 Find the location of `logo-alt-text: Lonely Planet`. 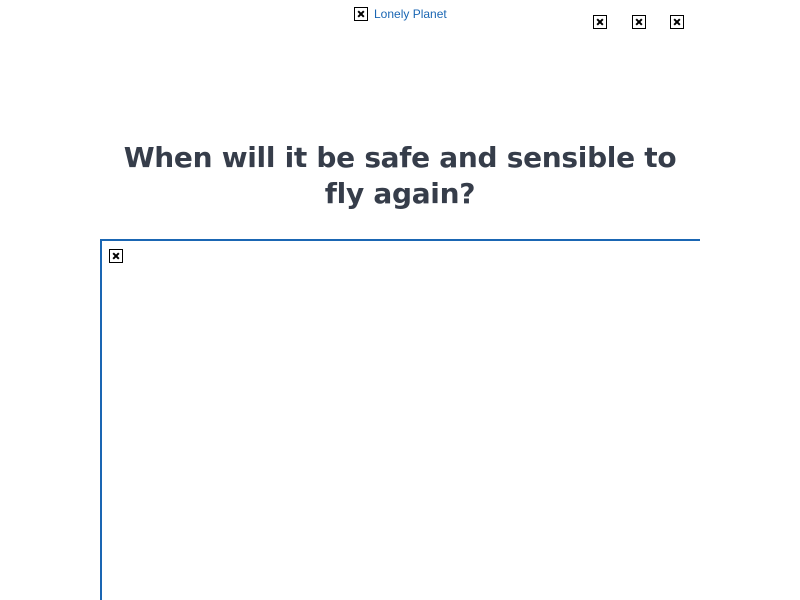

logo-alt-text: Lonely Planet is located at coordinates (410, 14).